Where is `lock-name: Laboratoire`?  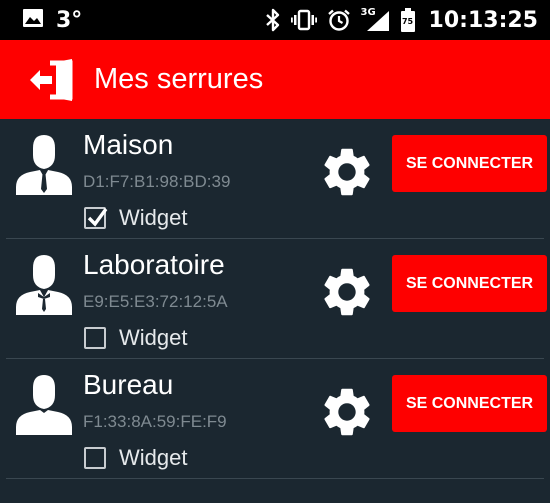
lock-name: Laboratoire is located at coordinates (154, 264).